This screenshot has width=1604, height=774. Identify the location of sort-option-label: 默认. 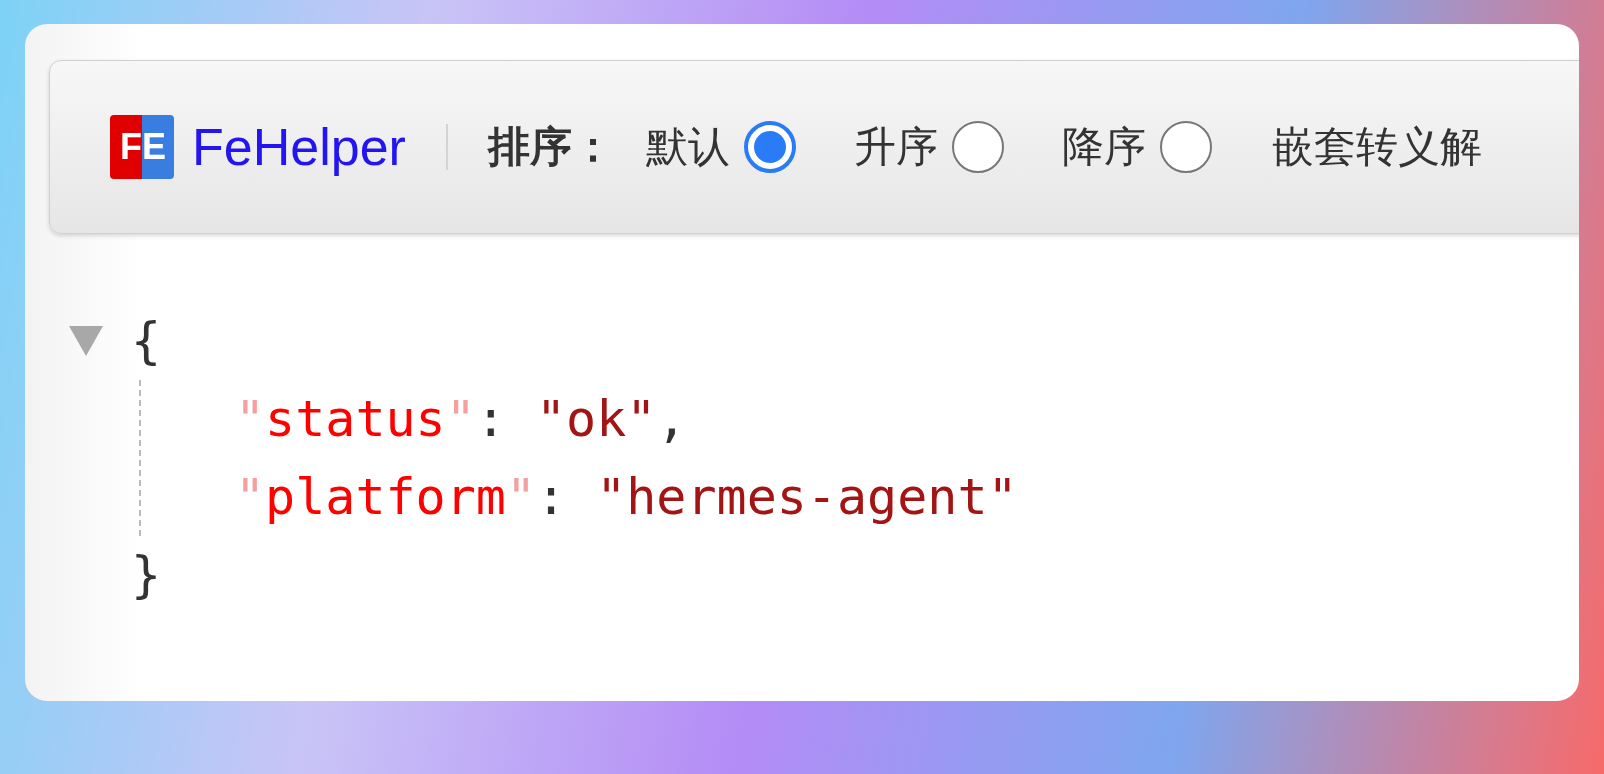
(687, 147).